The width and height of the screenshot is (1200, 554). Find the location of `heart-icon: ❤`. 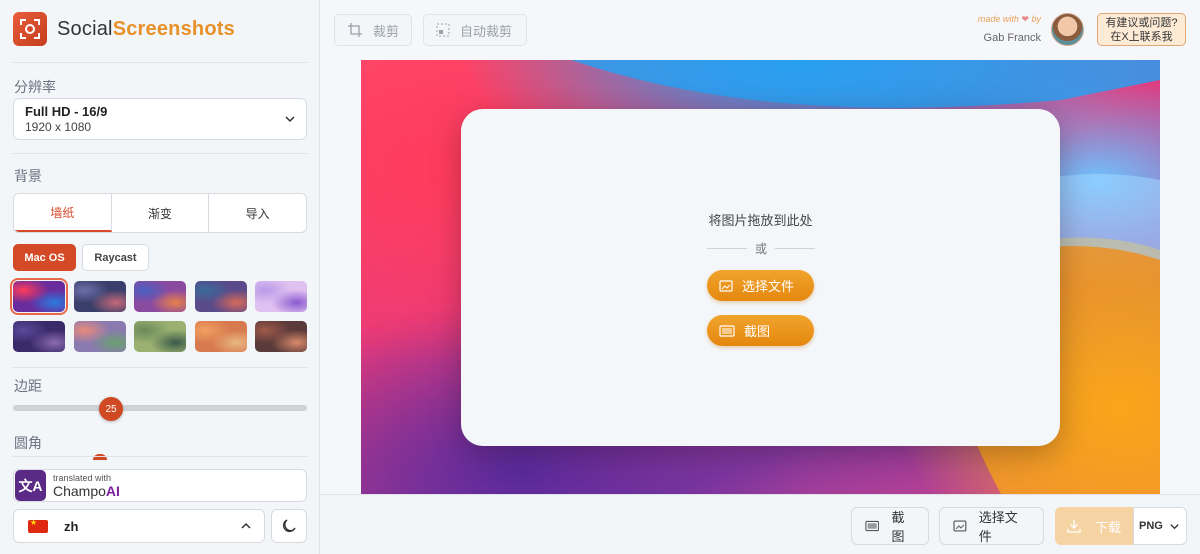

heart-icon: ❤ is located at coordinates (1025, 19).